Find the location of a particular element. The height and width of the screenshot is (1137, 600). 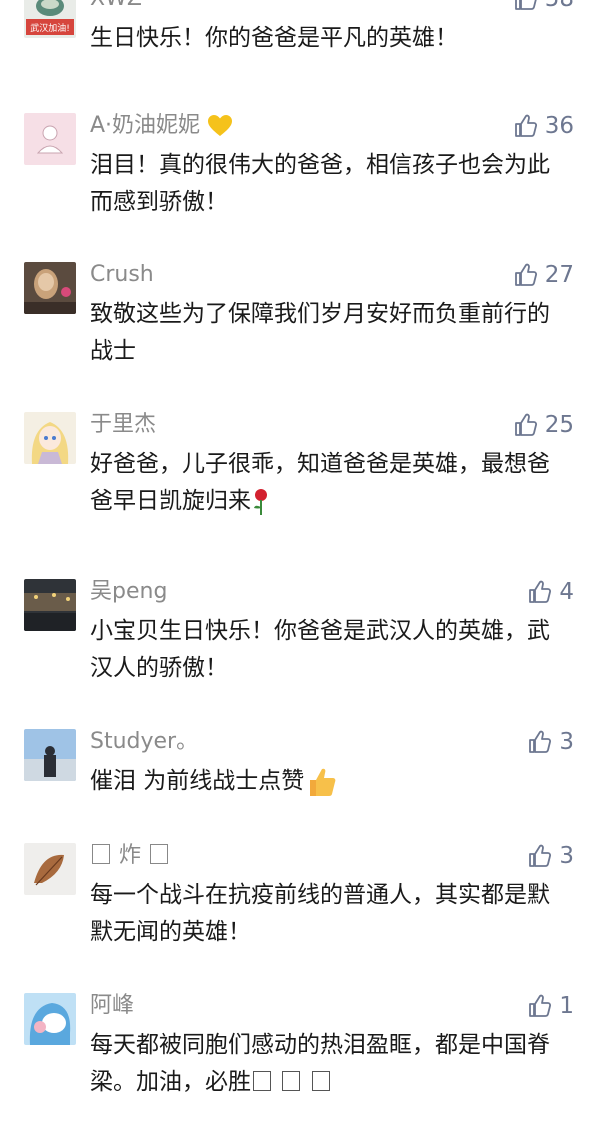

like-button: 36 is located at coordinates (543, 126).